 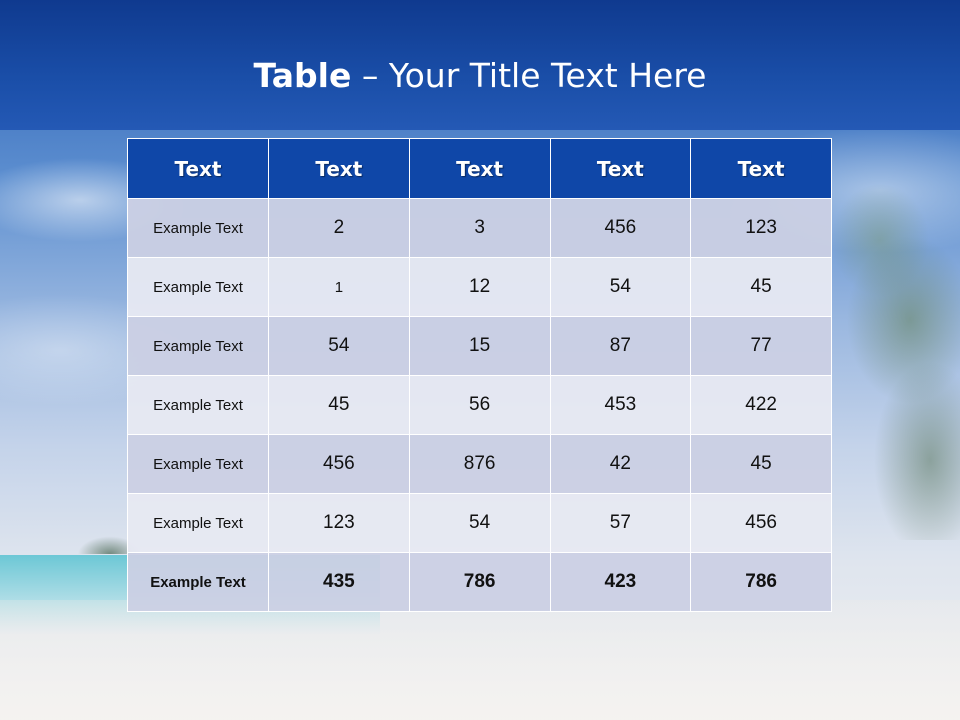 I want to click on table-header-row: Text Text Text Text Text, so click(x=479, y=168).